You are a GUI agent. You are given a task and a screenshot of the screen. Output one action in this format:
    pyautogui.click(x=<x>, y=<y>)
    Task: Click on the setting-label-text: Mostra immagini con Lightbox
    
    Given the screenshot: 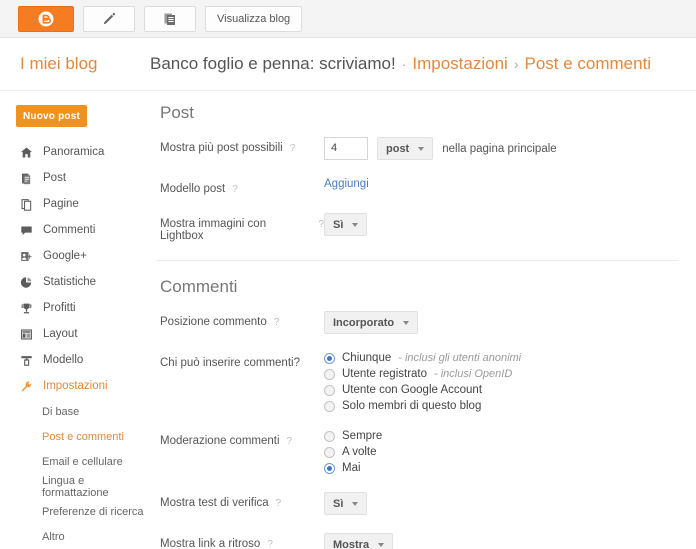 What is the action you would take?
    pyautogui.click(x=213, y=230)
    